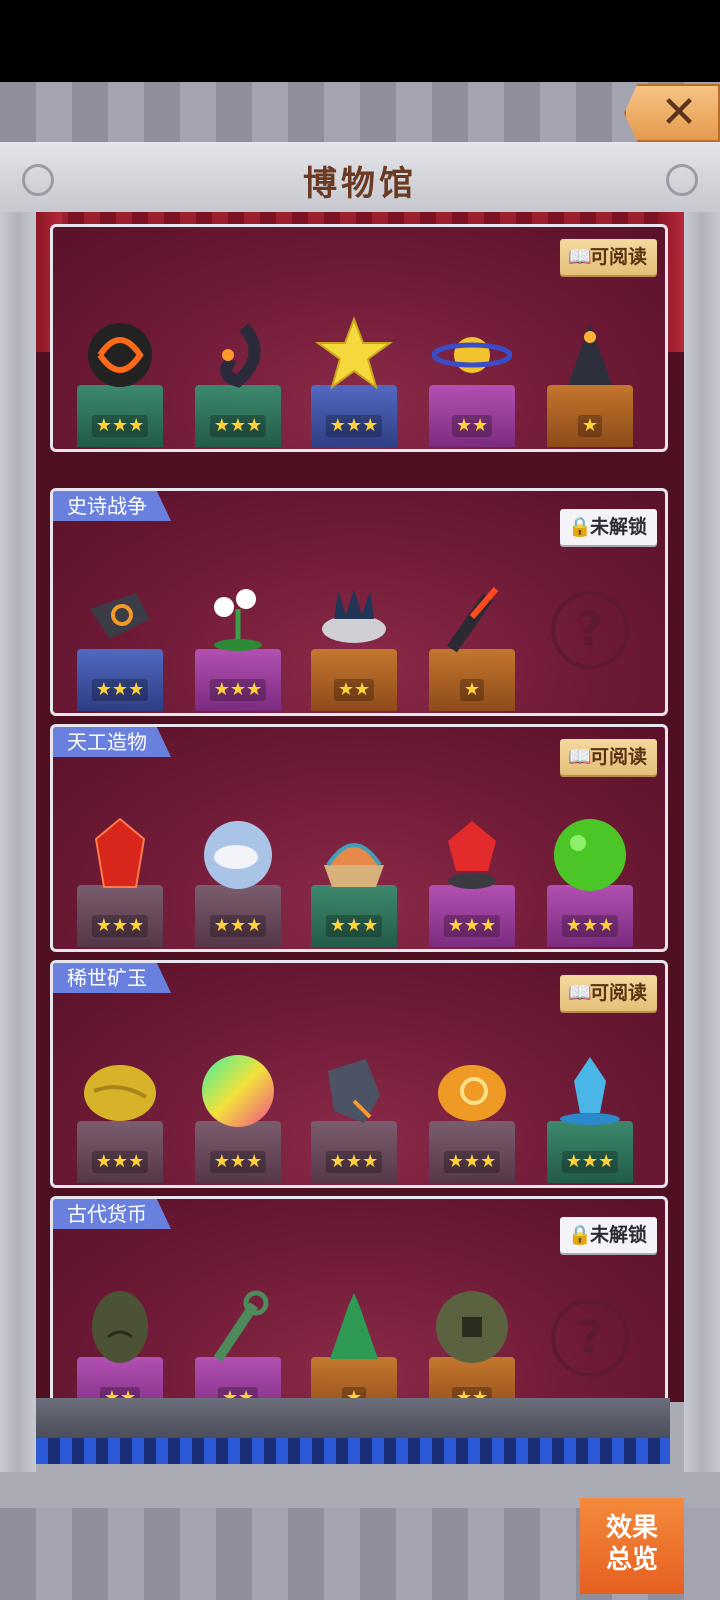 The image size is (720, 1600). I want to click on effect-overview-label: 效果 总览, so click(631, 1544).